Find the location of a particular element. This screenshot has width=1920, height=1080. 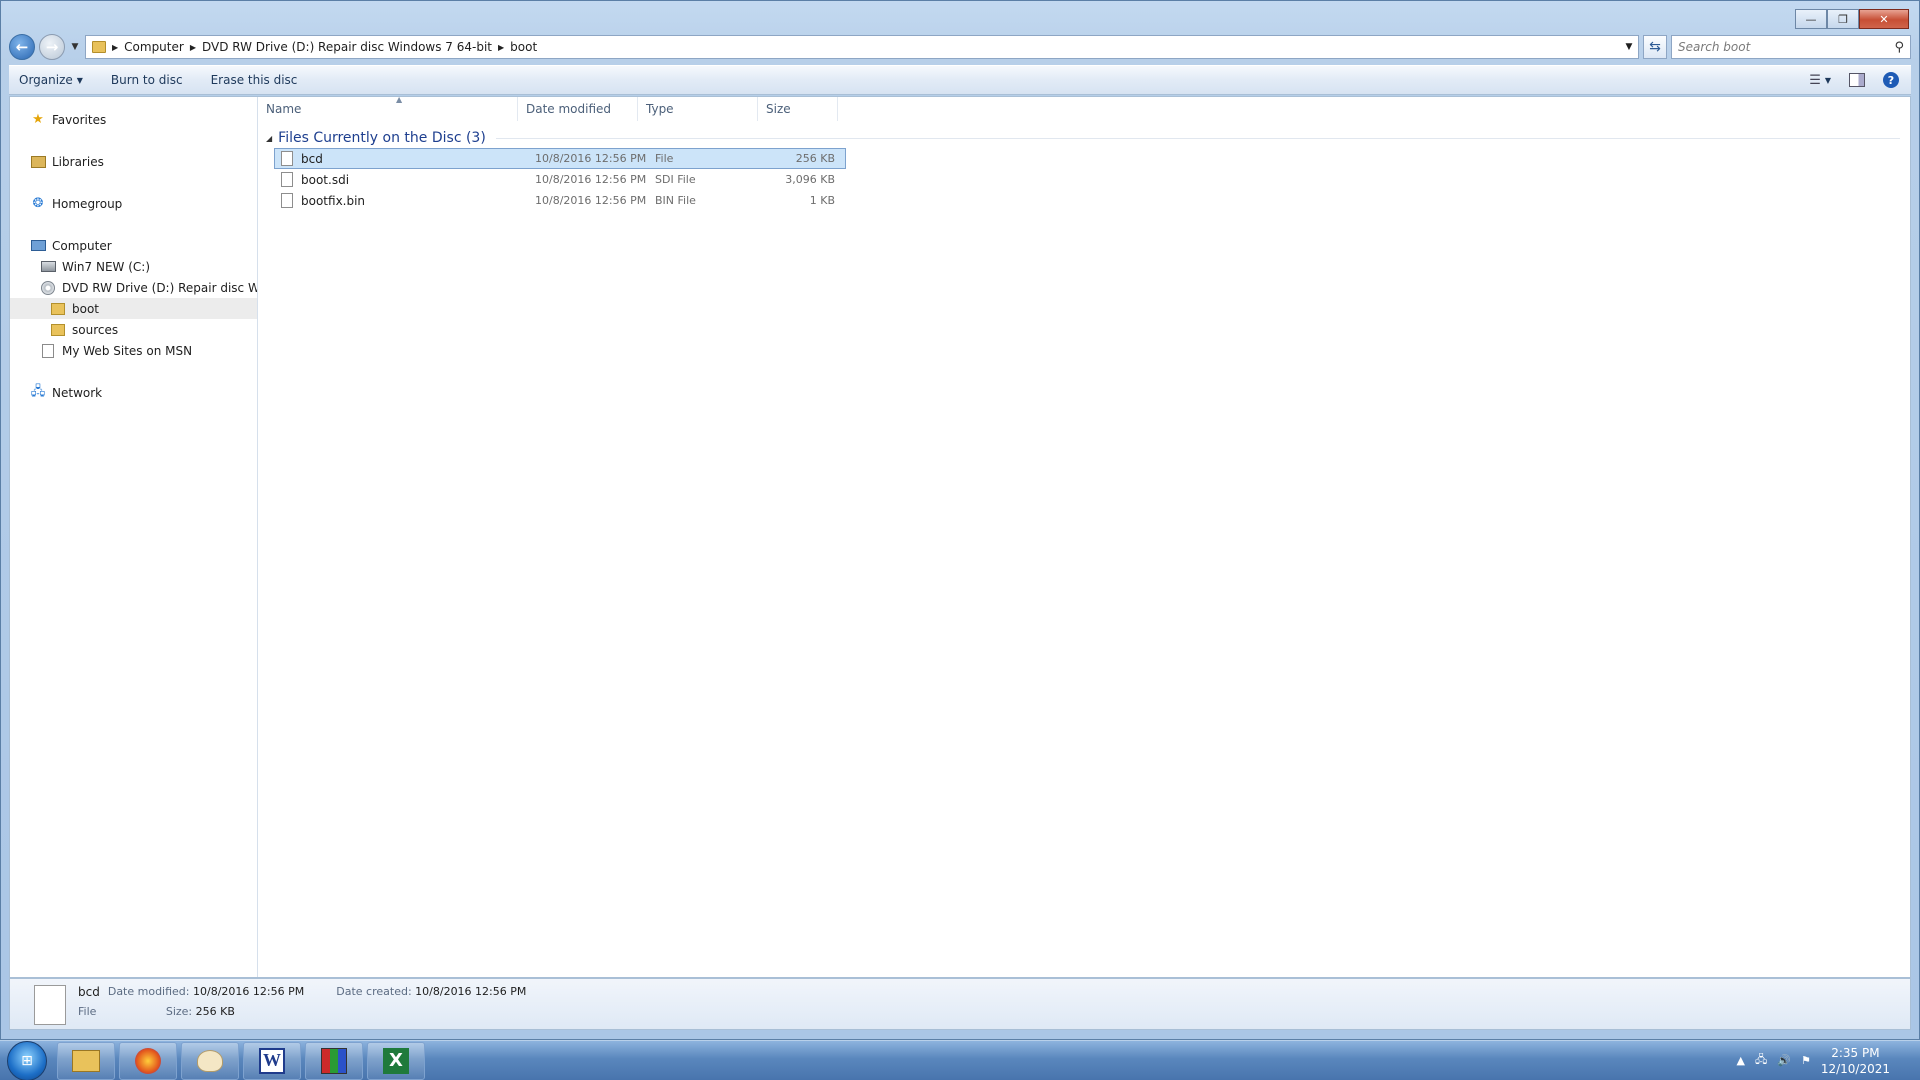

clock: 2:35 PM 12/10/2021 is located at coordinates (1855, 1061).